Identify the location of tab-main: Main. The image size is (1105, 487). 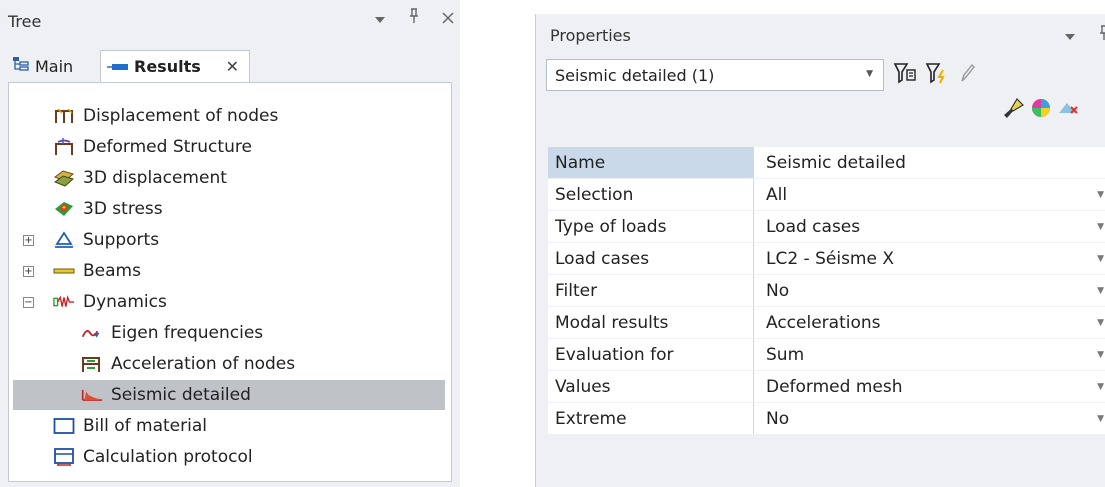
(52, 66).